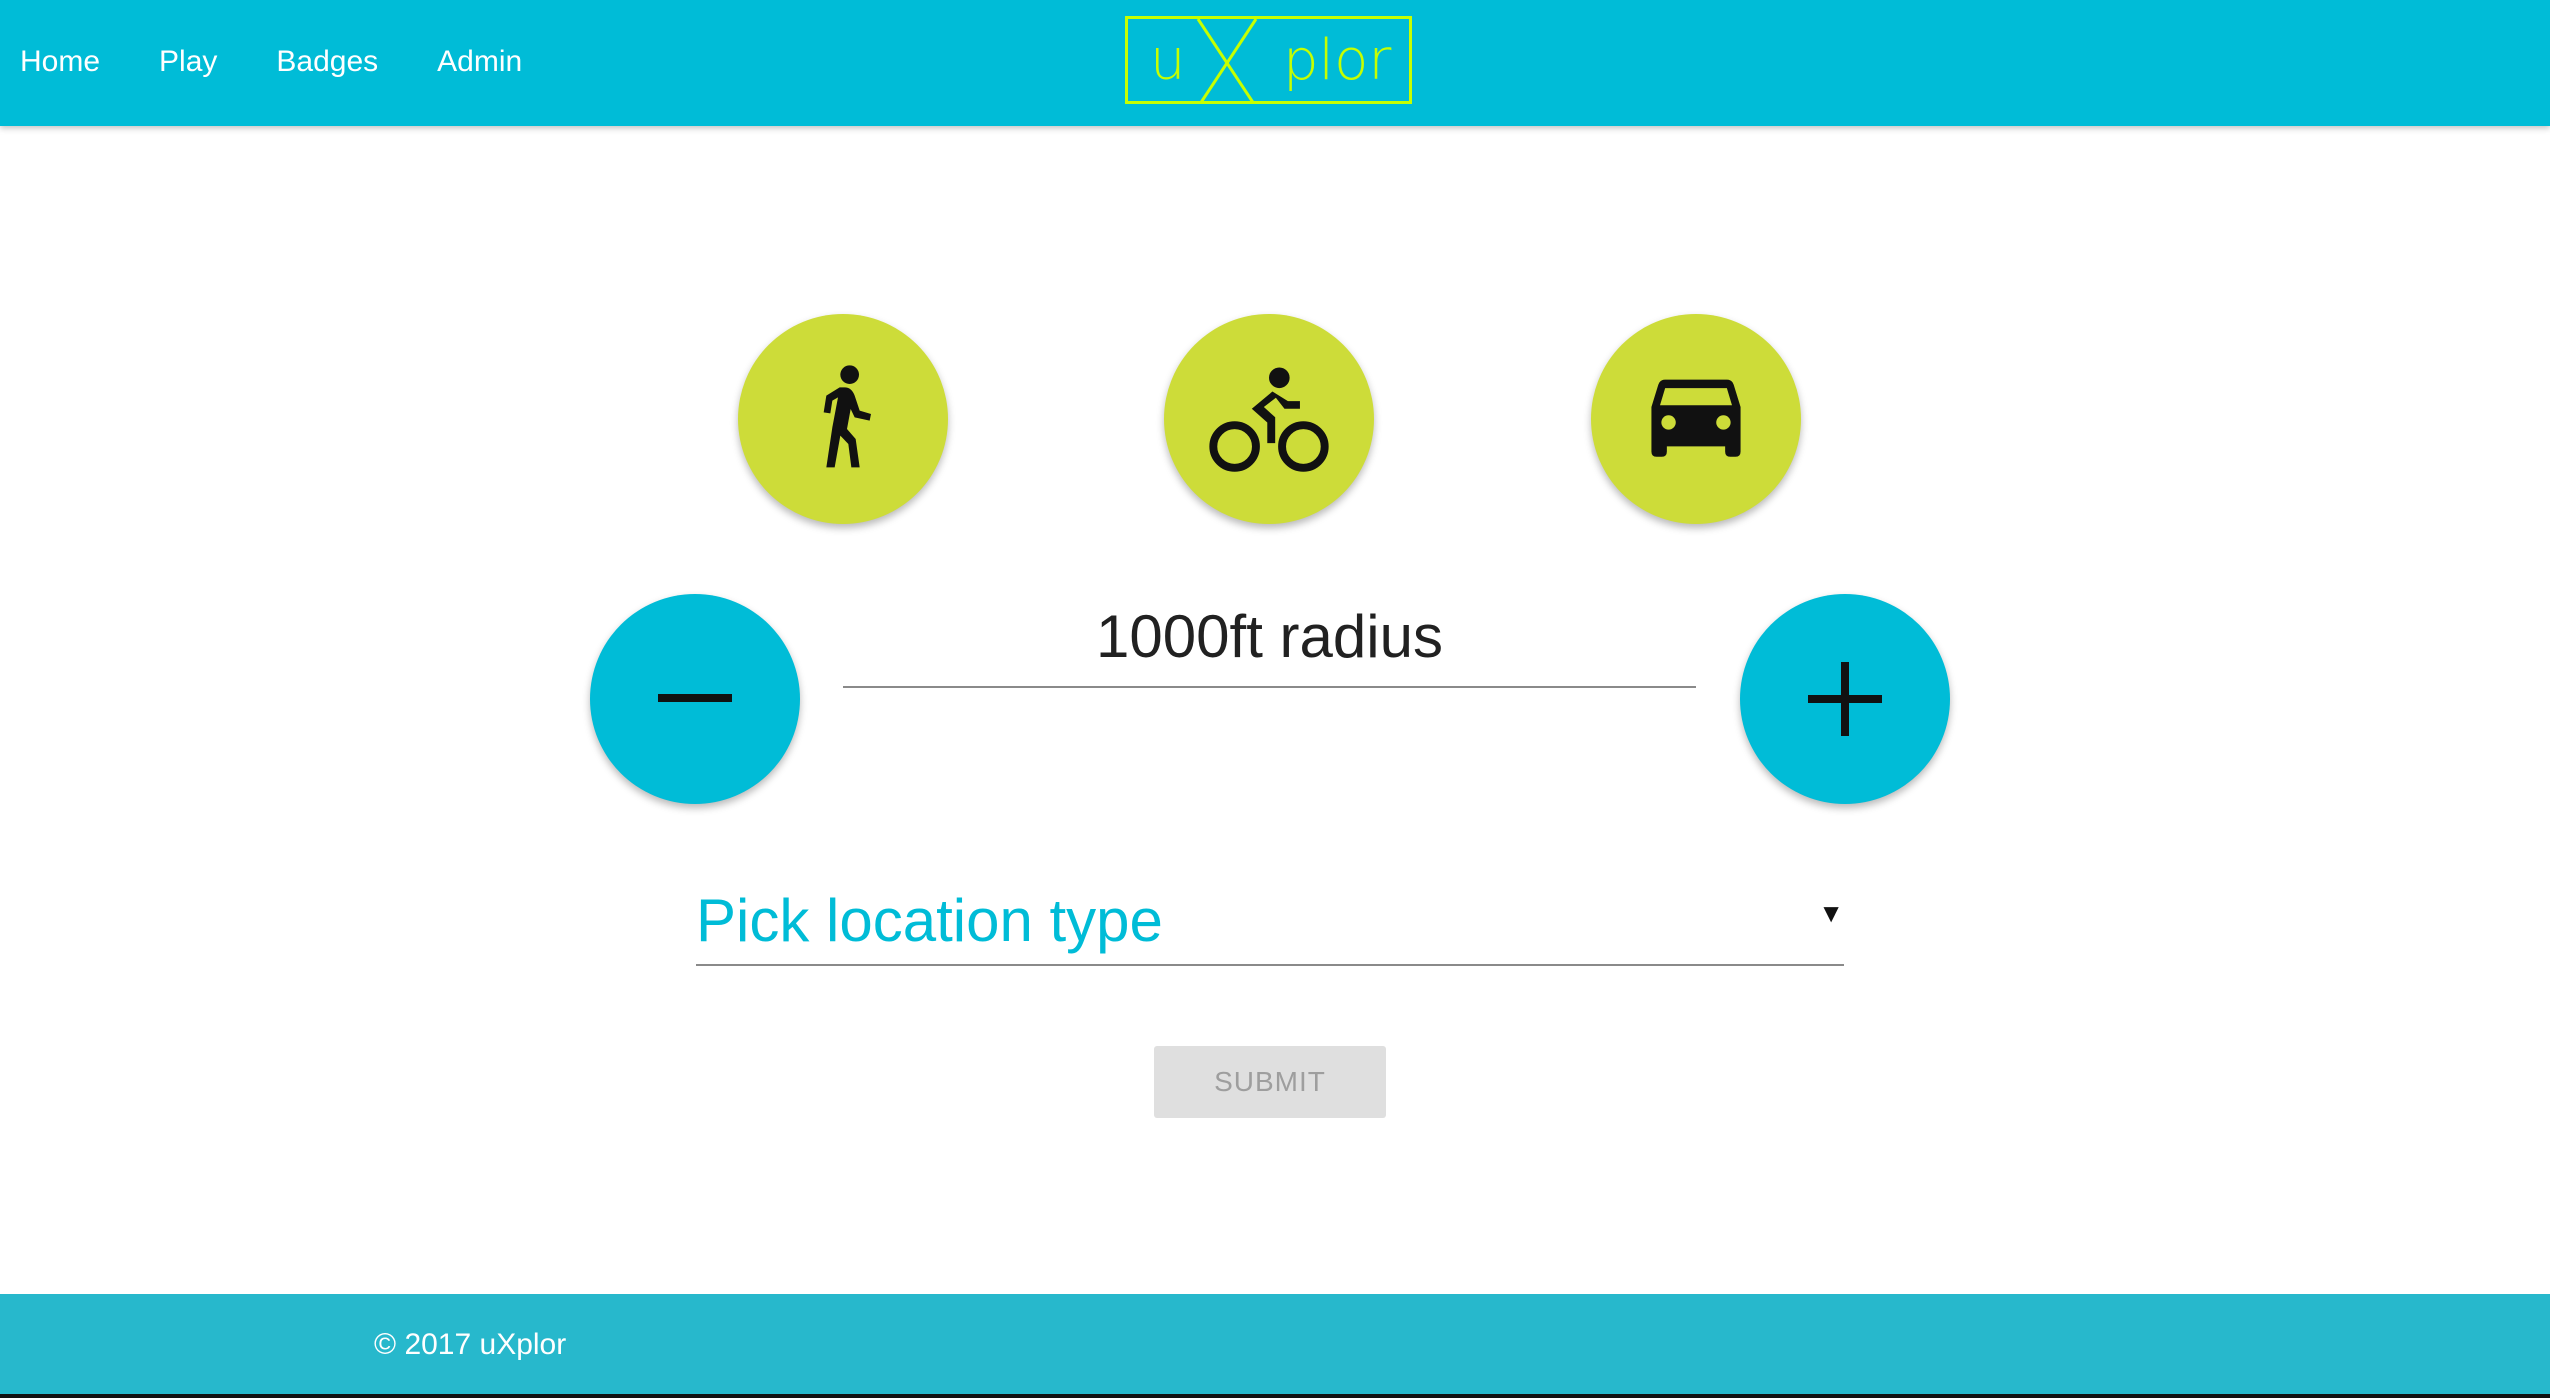 This screenshot has height=1398, width=2550. I want to click on car-mode-button, so click(1696, 419).